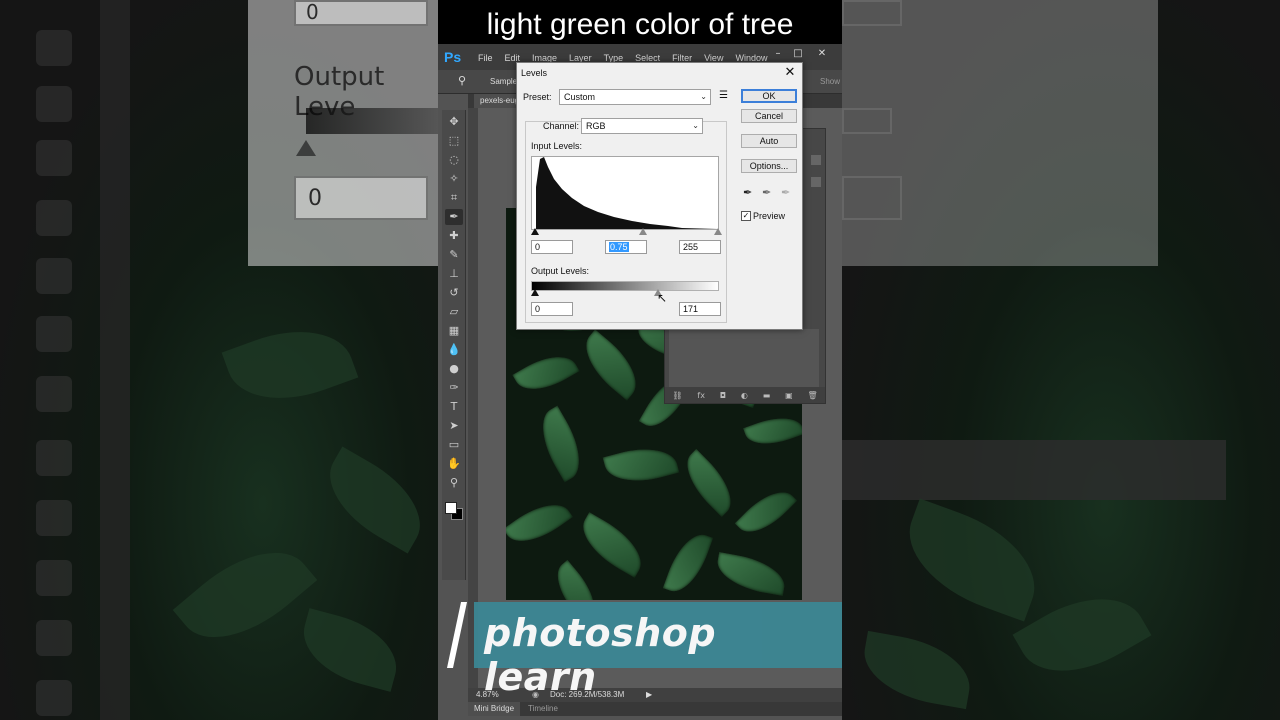  I want to click on hand-icon: ✋, so click(454, 464).